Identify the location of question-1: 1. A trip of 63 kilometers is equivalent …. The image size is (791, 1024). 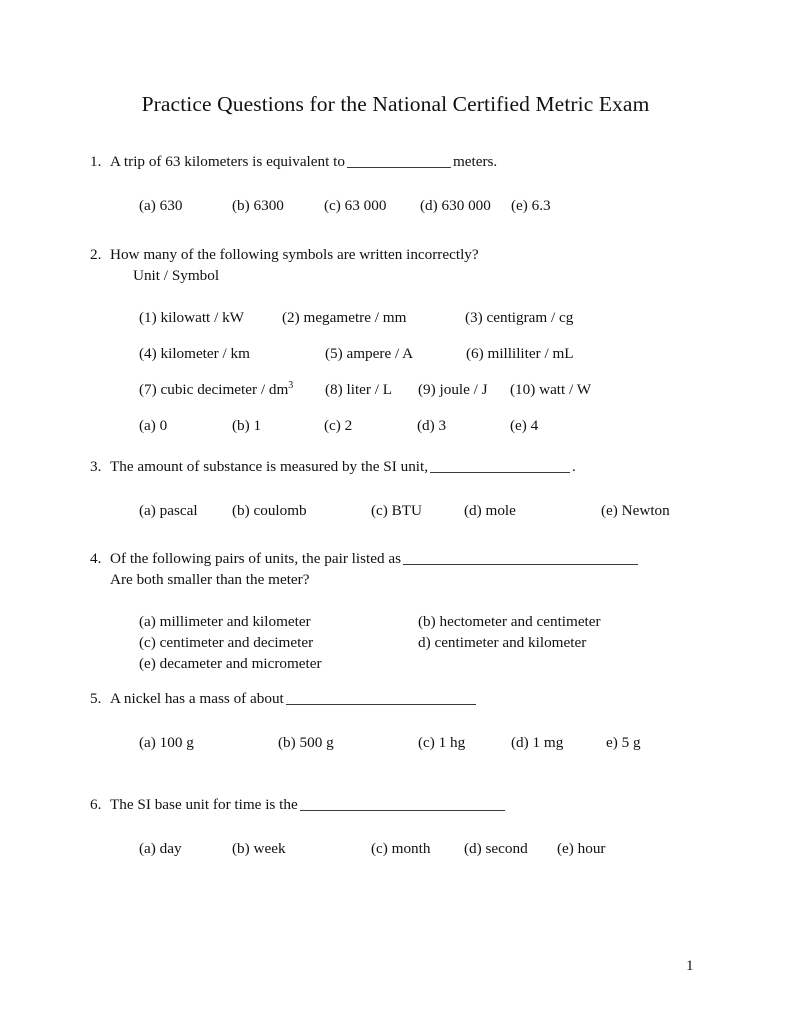
(420, 183).